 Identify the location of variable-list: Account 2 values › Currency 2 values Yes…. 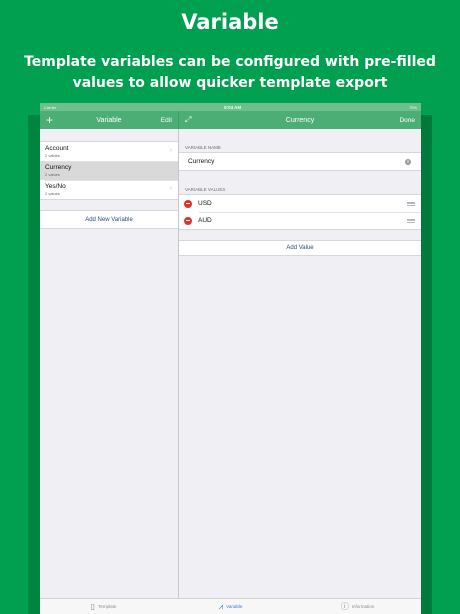
(109, 170).